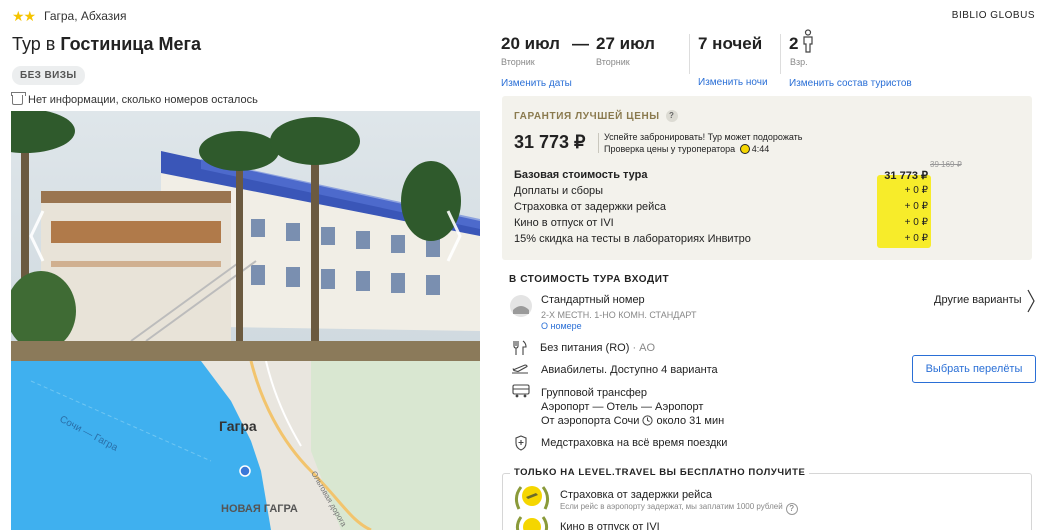 Image resolution: width=1049 pixels, height=530 pixels. I want to click on room-name: Стандартный номер, so click(593, 300).